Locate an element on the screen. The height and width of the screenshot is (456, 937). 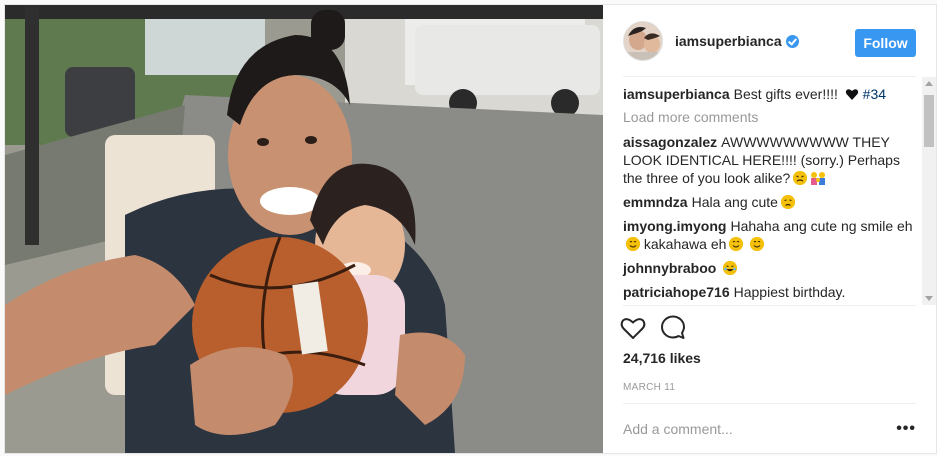
caption: iamsuperbianca Best gifts ever!!!! #34 is located at coordinates (768, 94).